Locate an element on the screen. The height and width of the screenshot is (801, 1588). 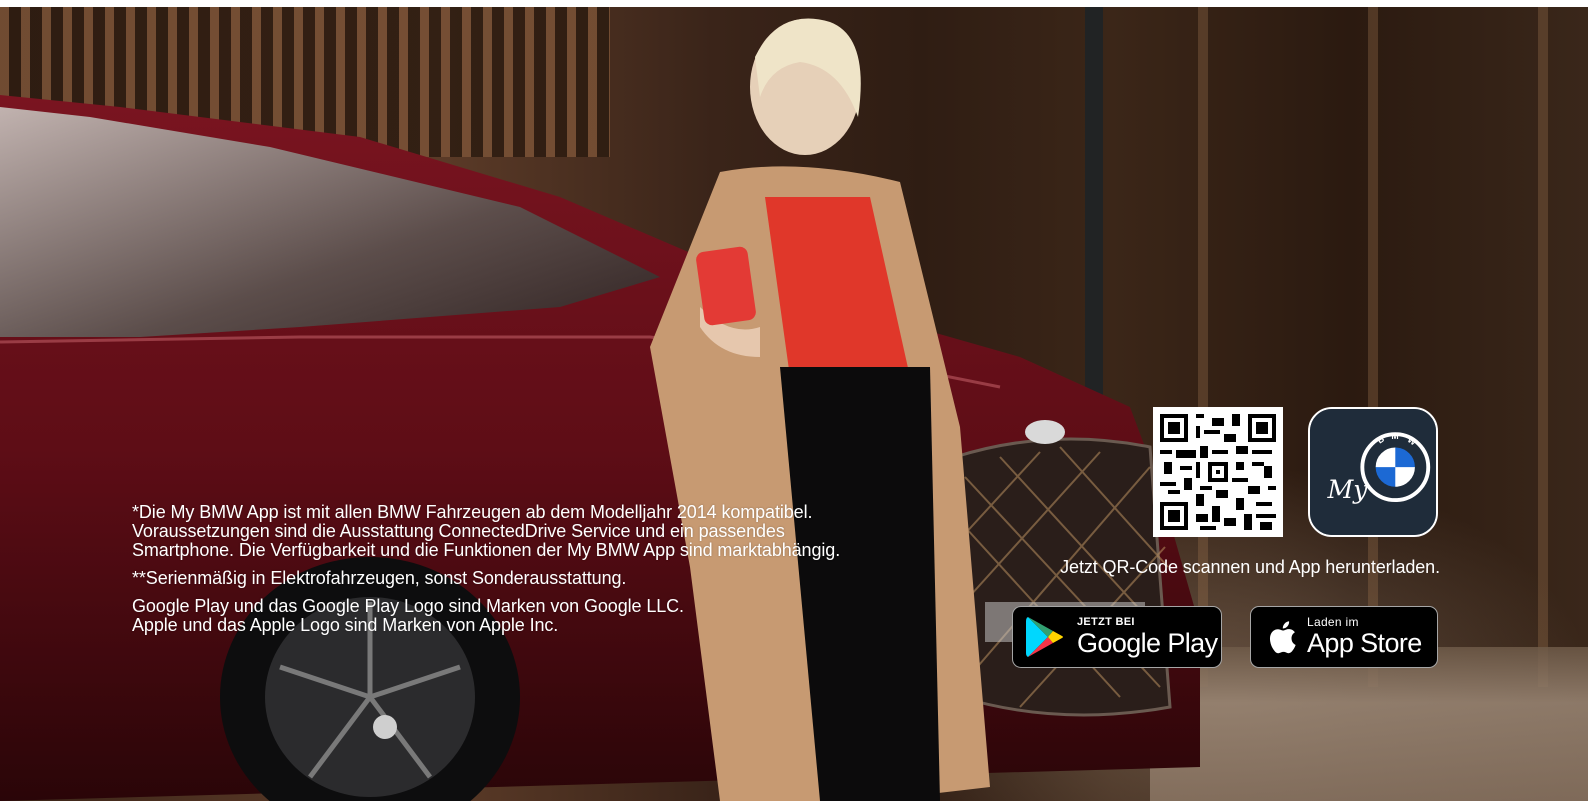
google-play-text: JETZT BEI Google Play is located at coordinates (1147, 637).